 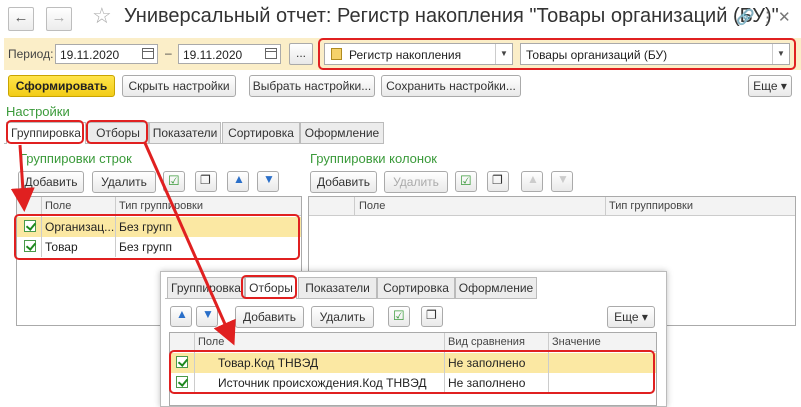 I want to click on arrow-to-row-groups, so click(x=22, y=178).